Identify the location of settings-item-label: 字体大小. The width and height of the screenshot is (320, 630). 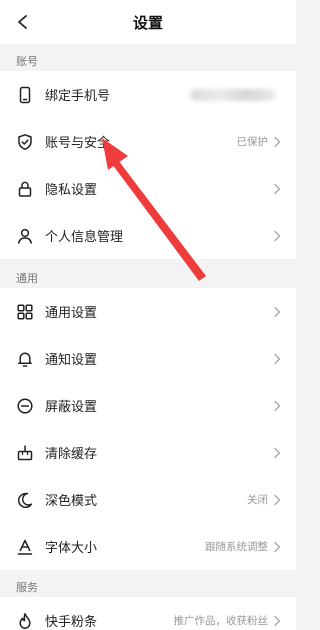
(71, 548).